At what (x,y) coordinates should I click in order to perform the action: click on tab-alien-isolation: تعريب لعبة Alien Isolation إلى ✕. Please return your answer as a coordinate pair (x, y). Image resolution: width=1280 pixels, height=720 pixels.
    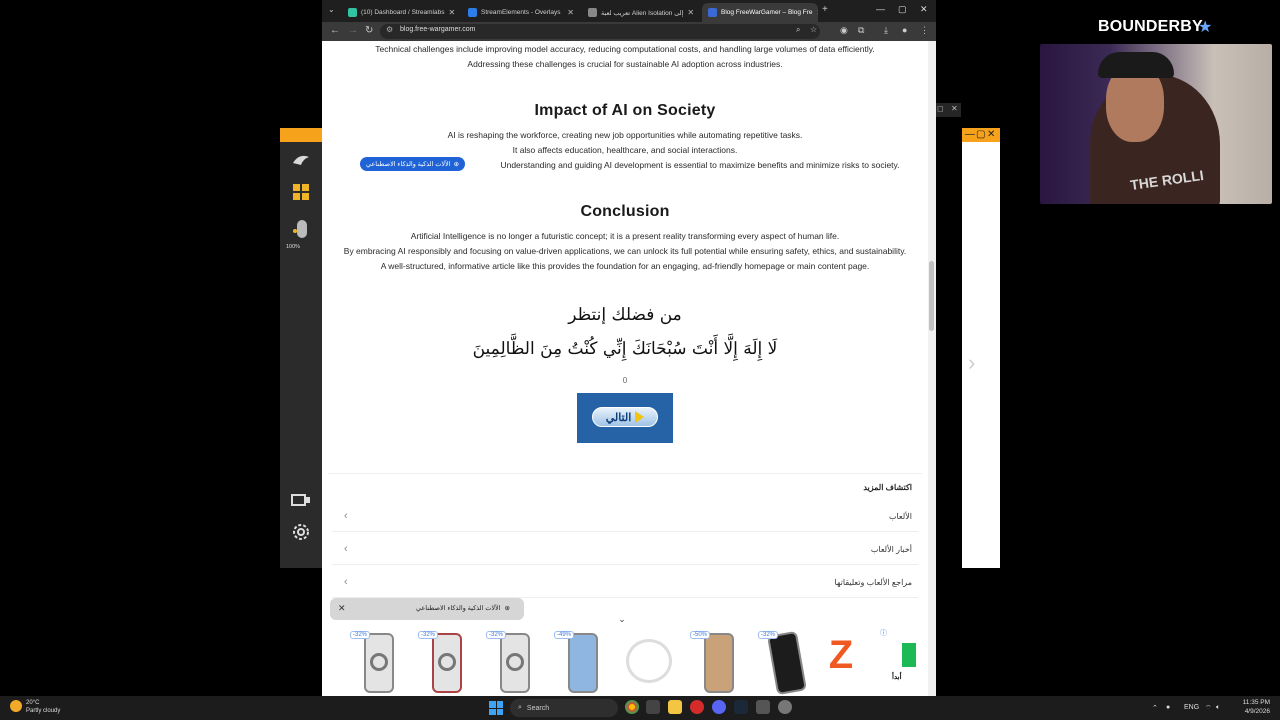
    Looking at the image, I should click on (641, 12).